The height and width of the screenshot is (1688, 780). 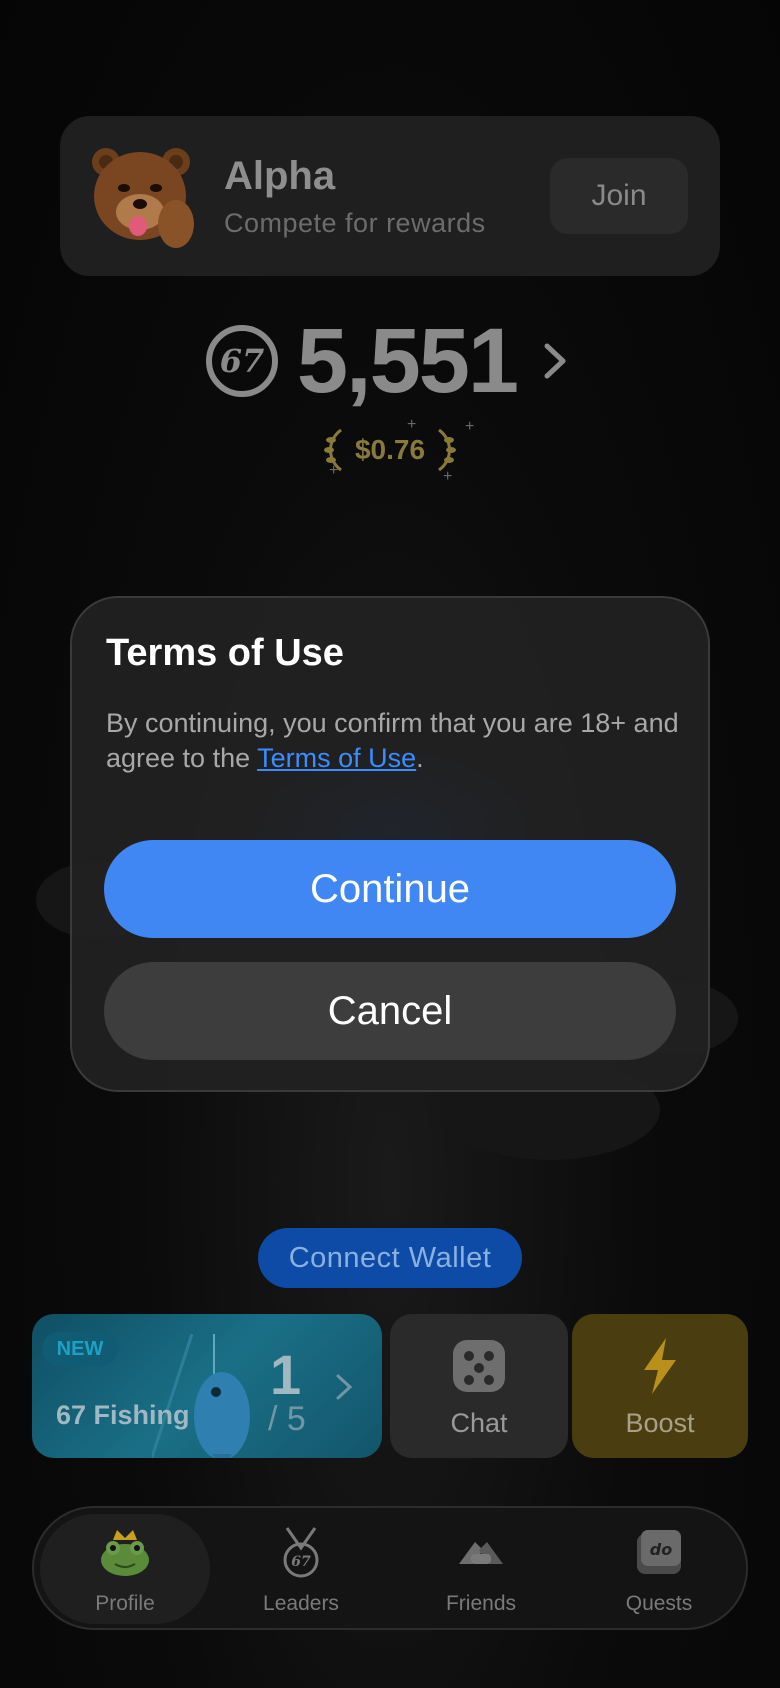 I want to click on fishing-tile: NEW 67 Fishing 1 / 5, so click(x=207, y=1386).